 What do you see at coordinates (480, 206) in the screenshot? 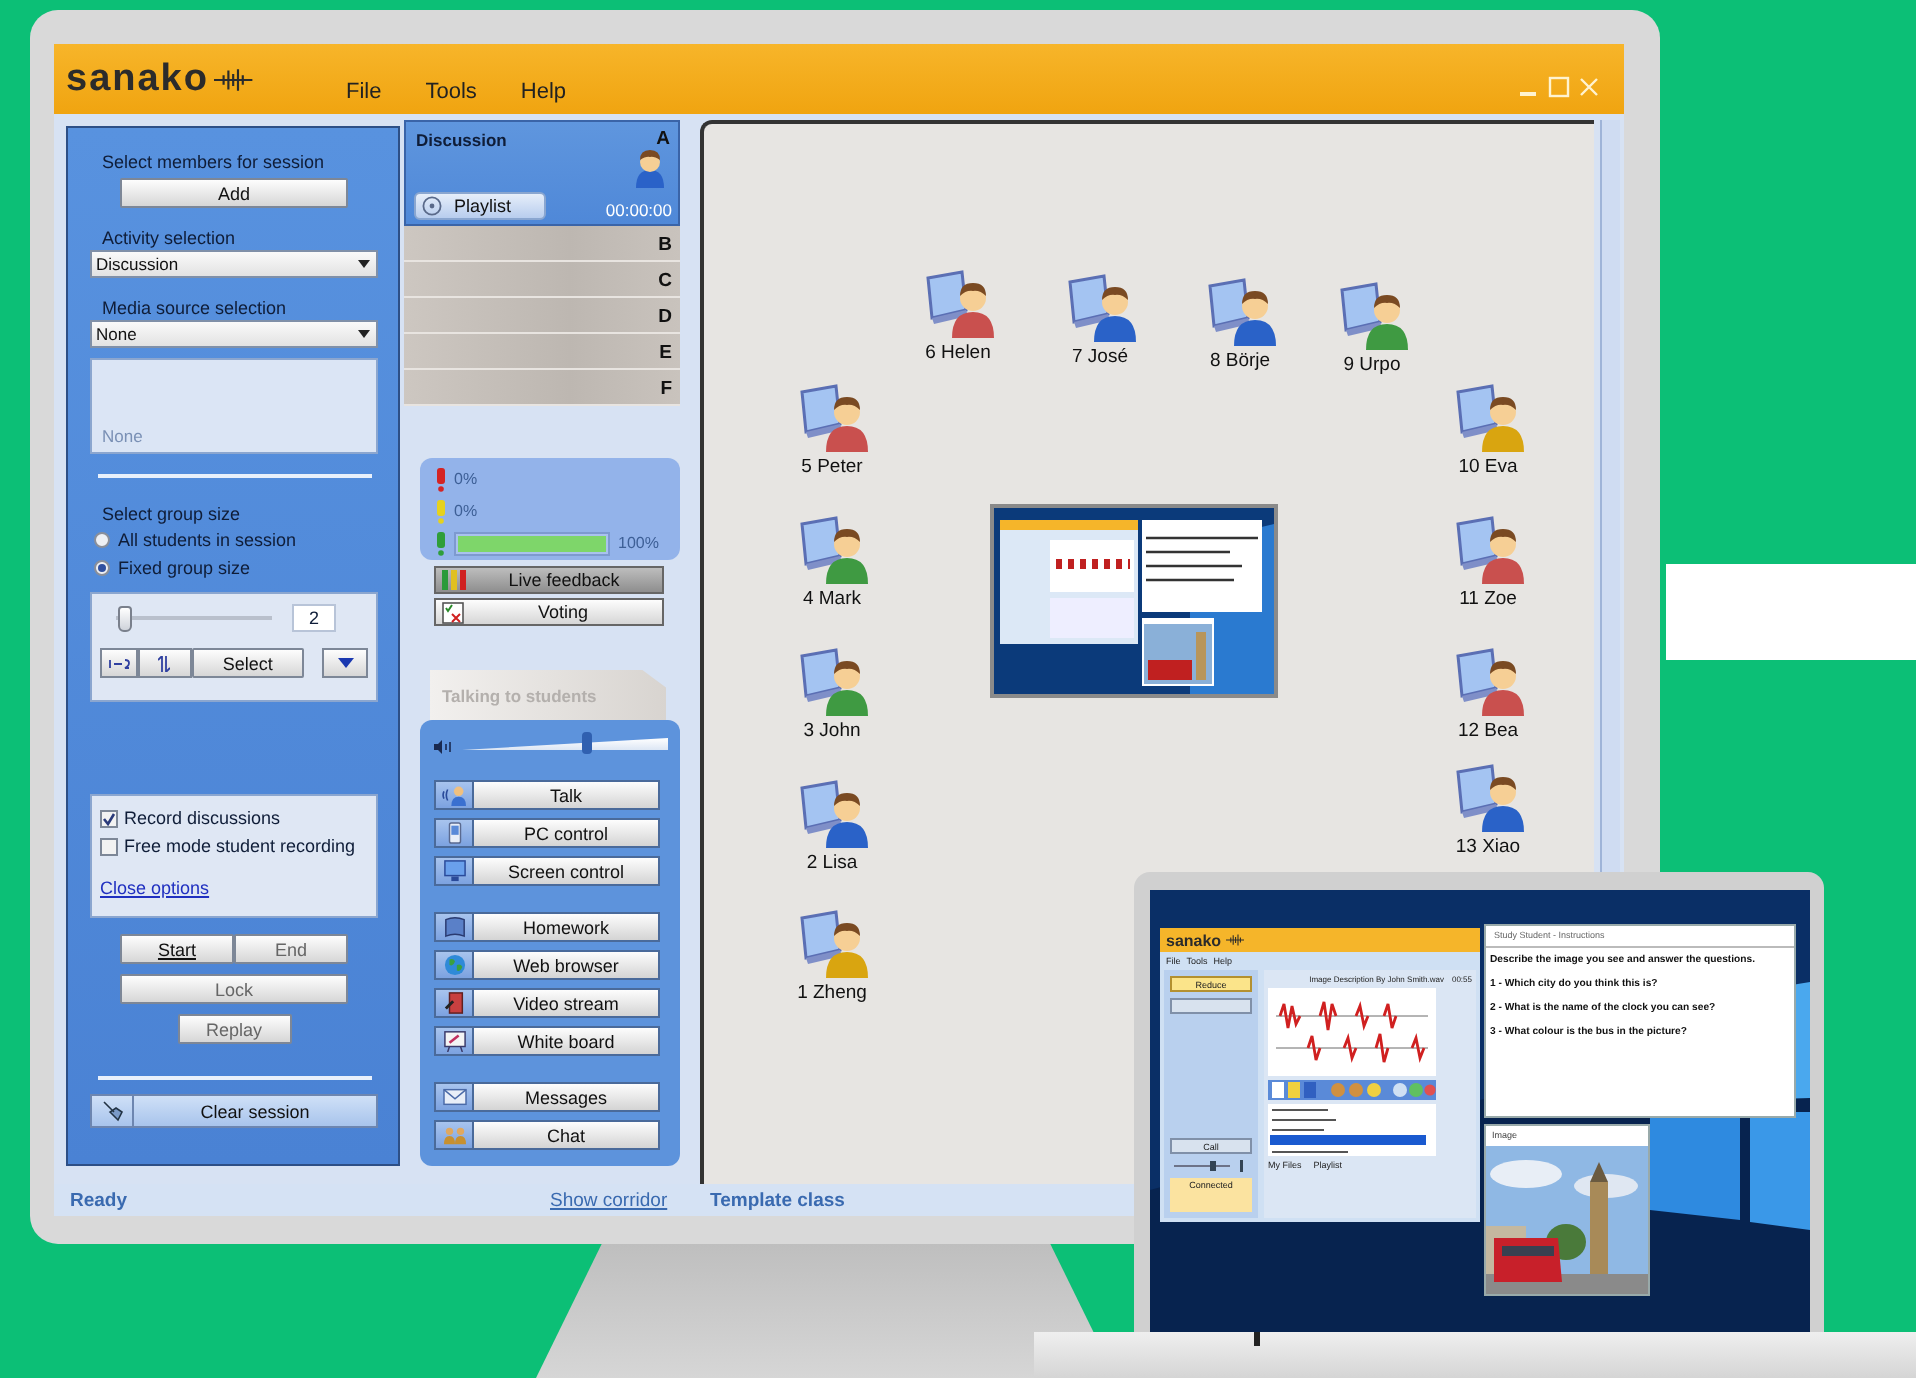
I see `playlist-button: Playlist` at bounding box center [480, 206].